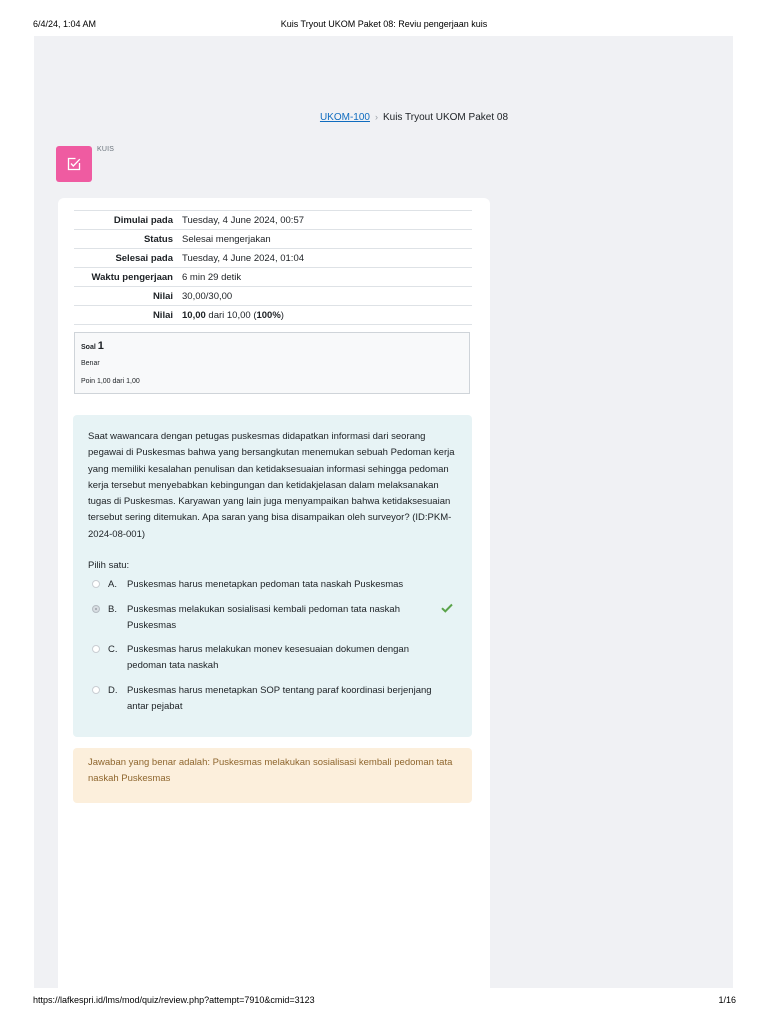 Image resolution: width=768 pixels, height=1024 pixels. I want to click on summary-label: Status, so click(126, 239).